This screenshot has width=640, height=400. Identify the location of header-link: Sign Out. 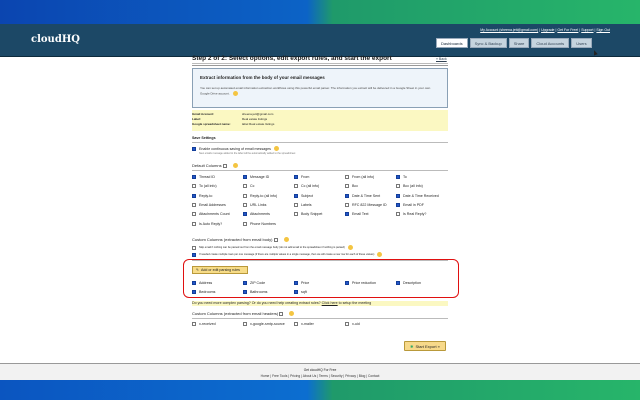
(603, 30).